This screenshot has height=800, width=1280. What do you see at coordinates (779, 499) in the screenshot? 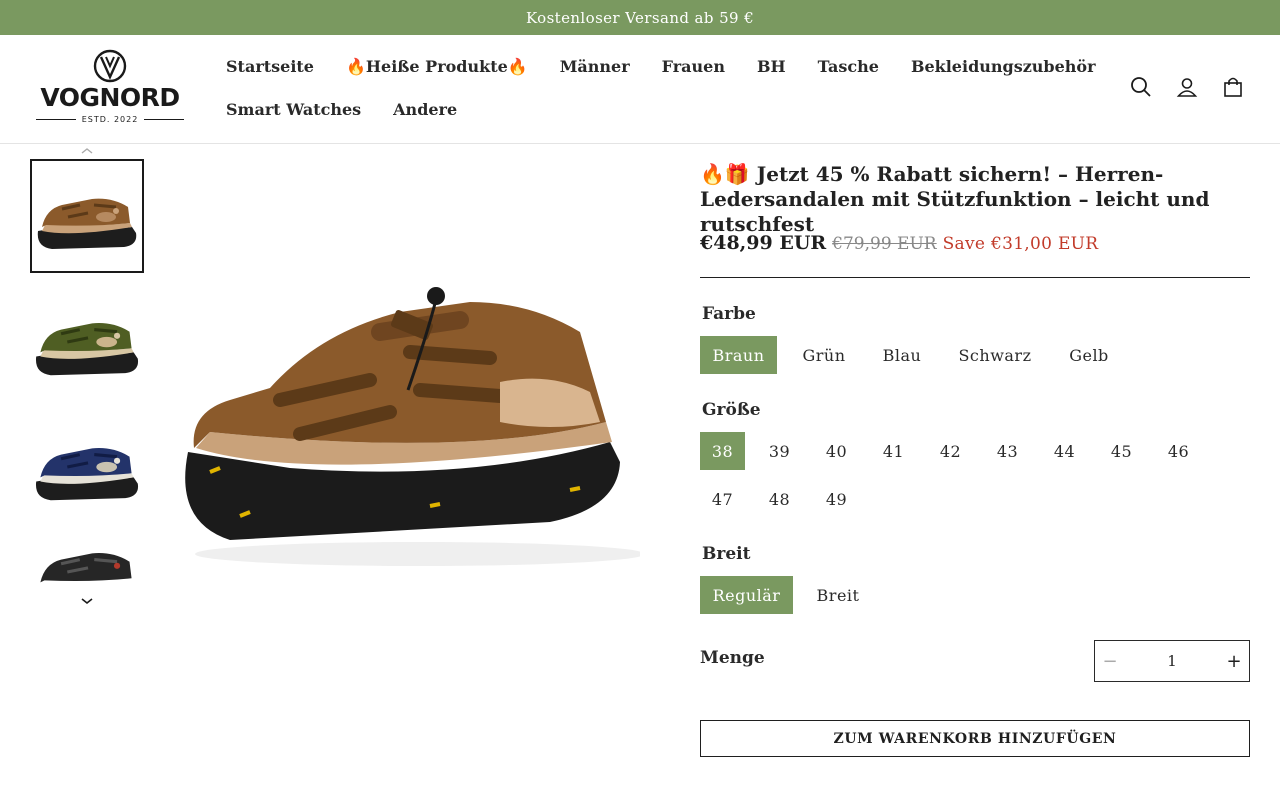
I see `size-option-48: 48` at bounding box center [779, 499].